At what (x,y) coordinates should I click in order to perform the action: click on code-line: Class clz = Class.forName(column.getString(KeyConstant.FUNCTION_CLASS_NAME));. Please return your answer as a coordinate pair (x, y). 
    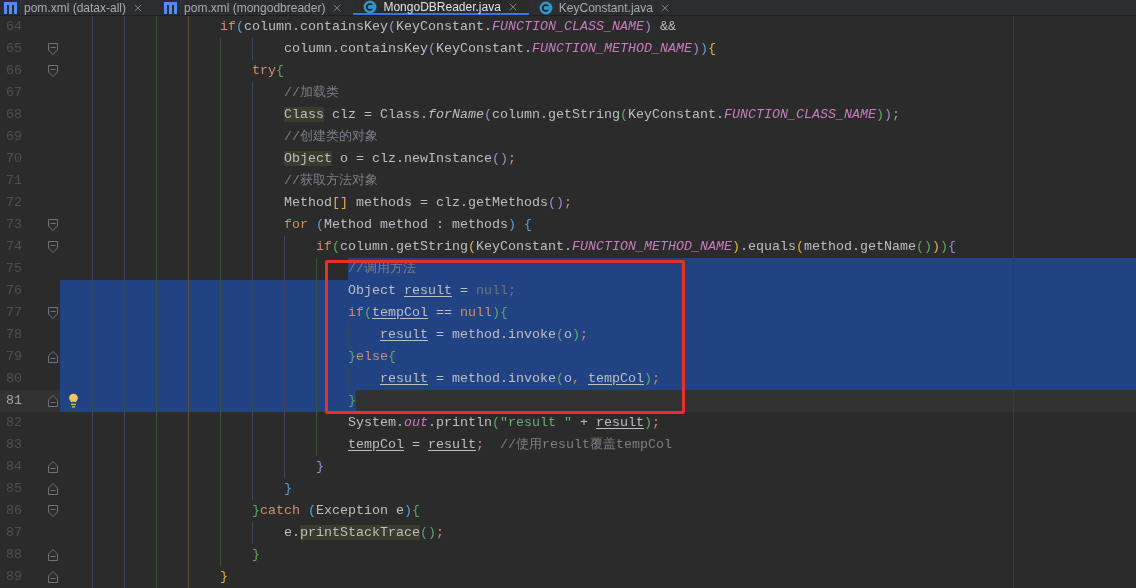
    Looking at the image, I should click on (592, 115).